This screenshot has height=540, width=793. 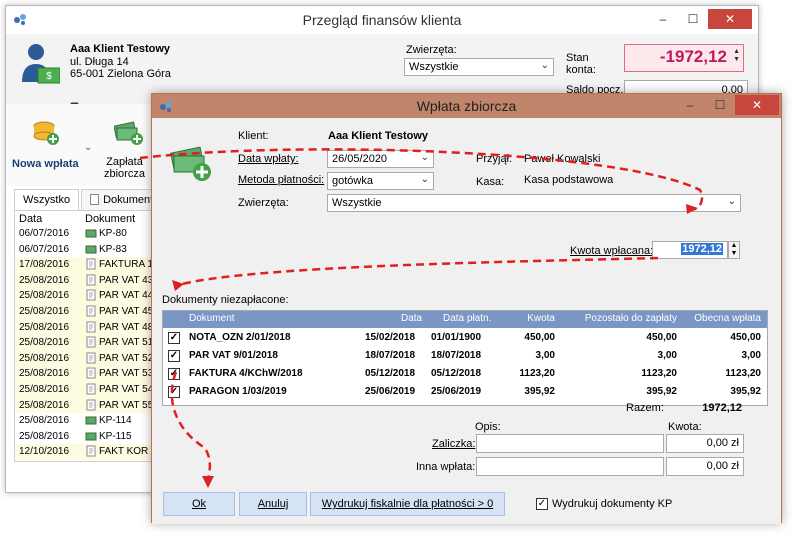 I want to click on accepted-by-value: Paweł Kowalski, so click(x=562, y=159).